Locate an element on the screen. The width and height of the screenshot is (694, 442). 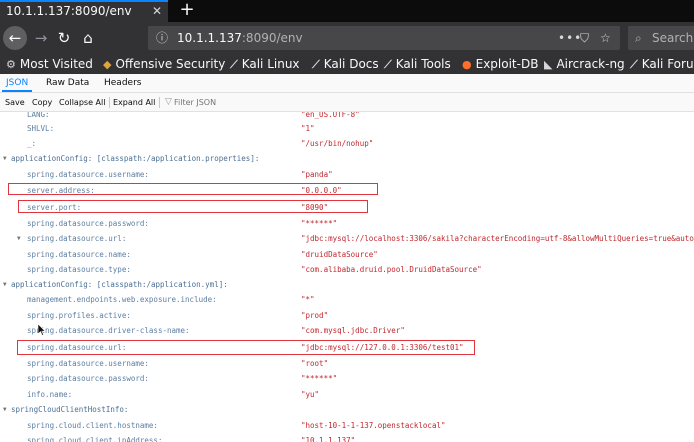
json-value: "host-10-1-1-137.openstacklocal" is located at coordinates (373, 425).